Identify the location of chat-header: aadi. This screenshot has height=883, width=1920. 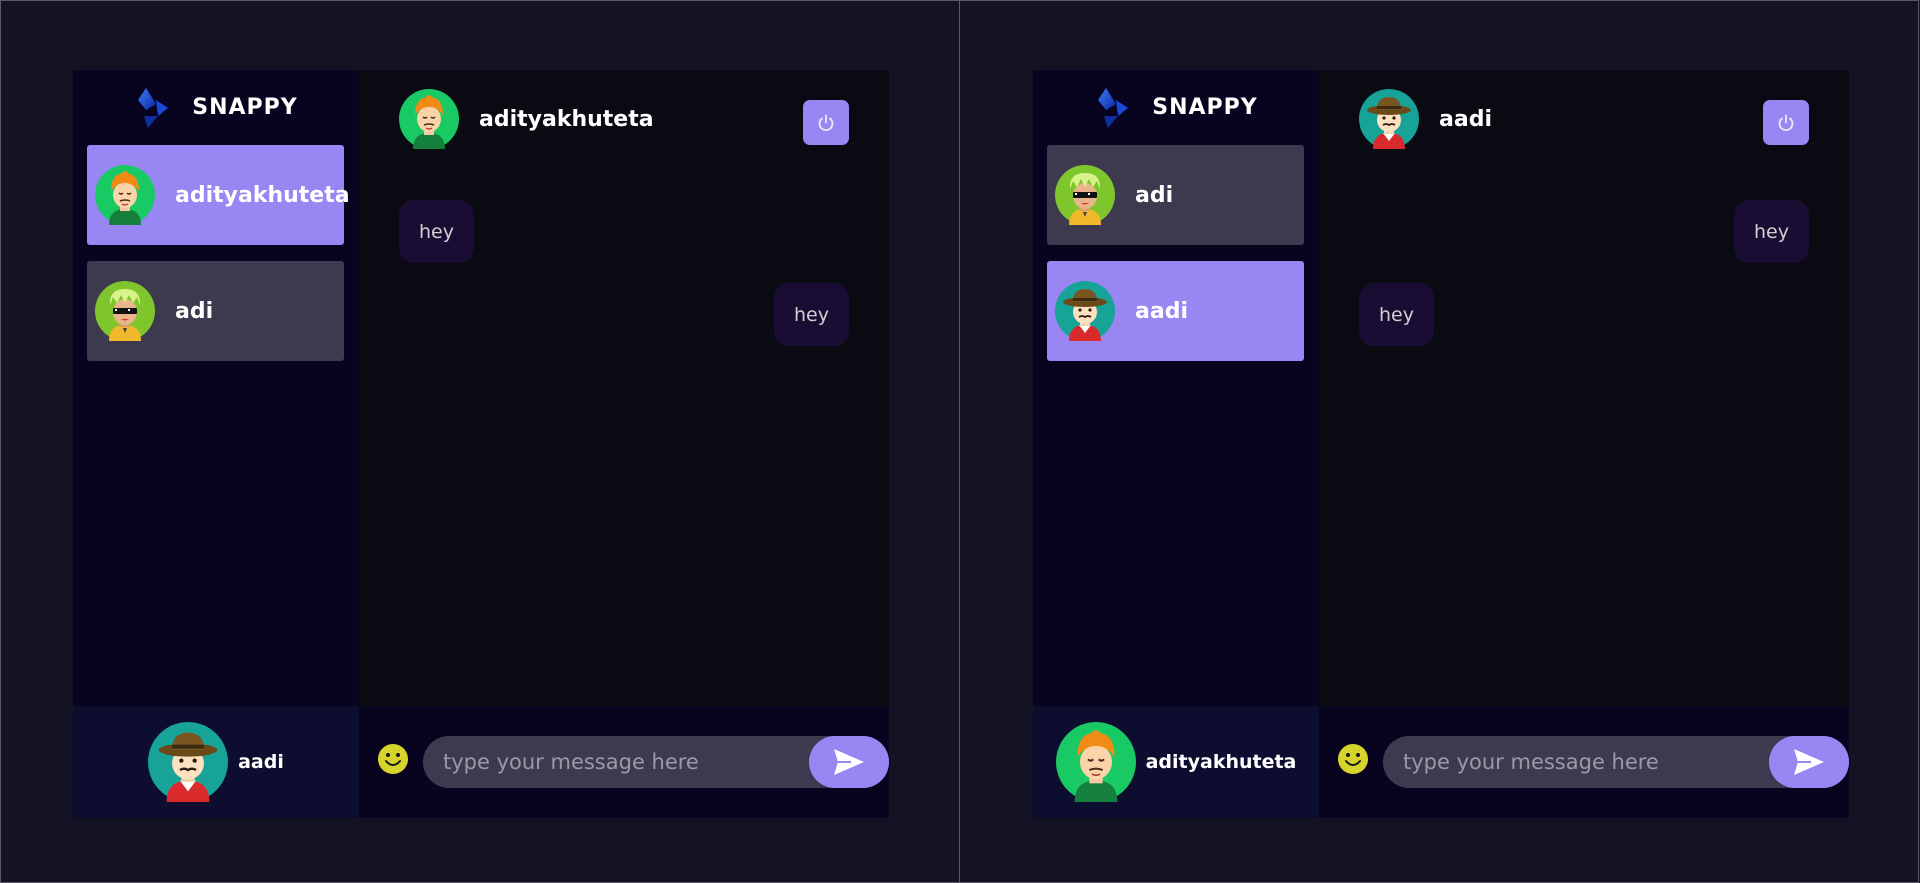
(1425, 119).